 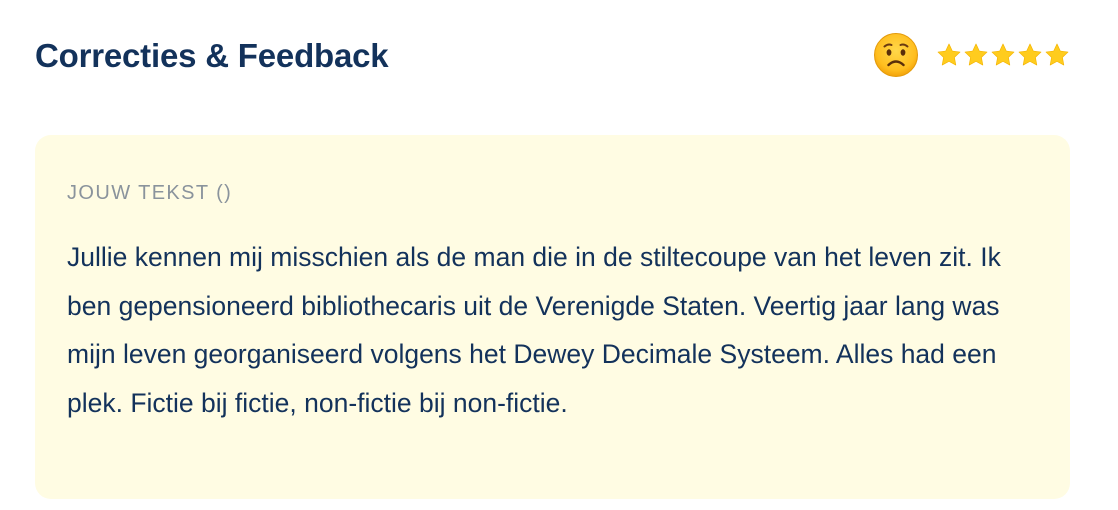 I want to click on page-title: Correcties & Feedback, so click(x=212, y=55).